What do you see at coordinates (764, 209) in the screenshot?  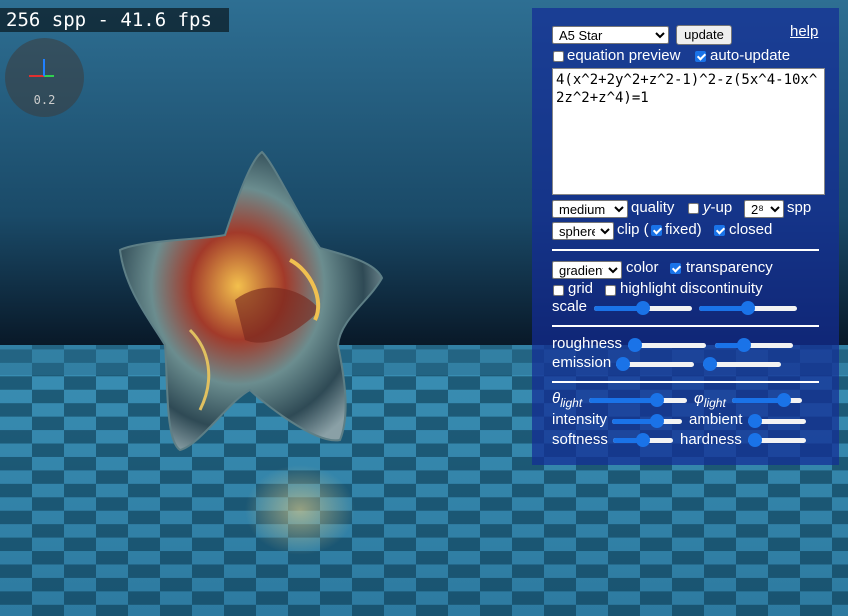 I see `spp-select: 2⁸` at bounding box center [764, 209].